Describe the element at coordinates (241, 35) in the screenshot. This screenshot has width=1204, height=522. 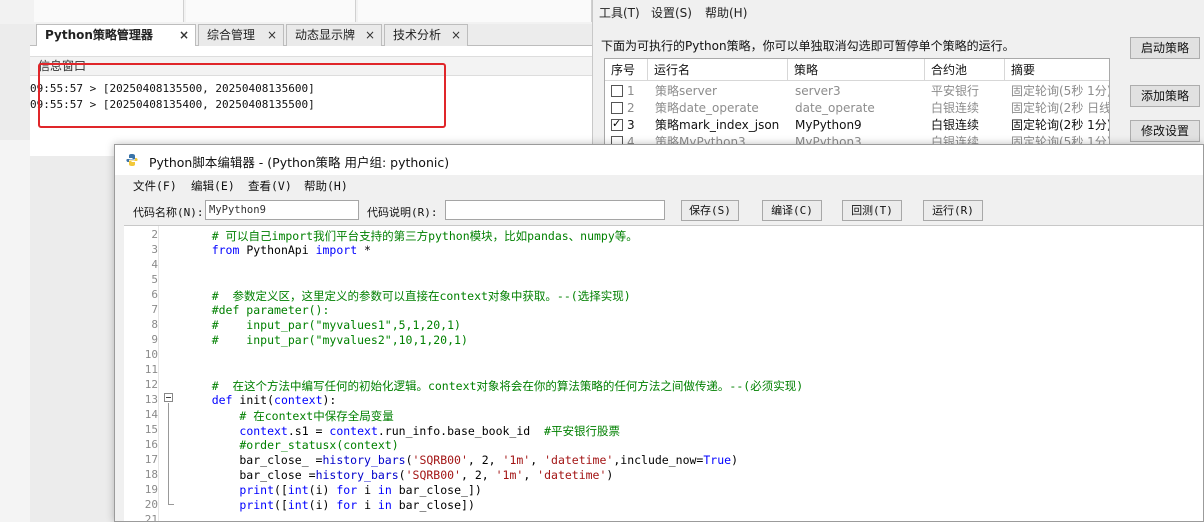
I see `tab-general-management: 综合管理 ×` at that location.